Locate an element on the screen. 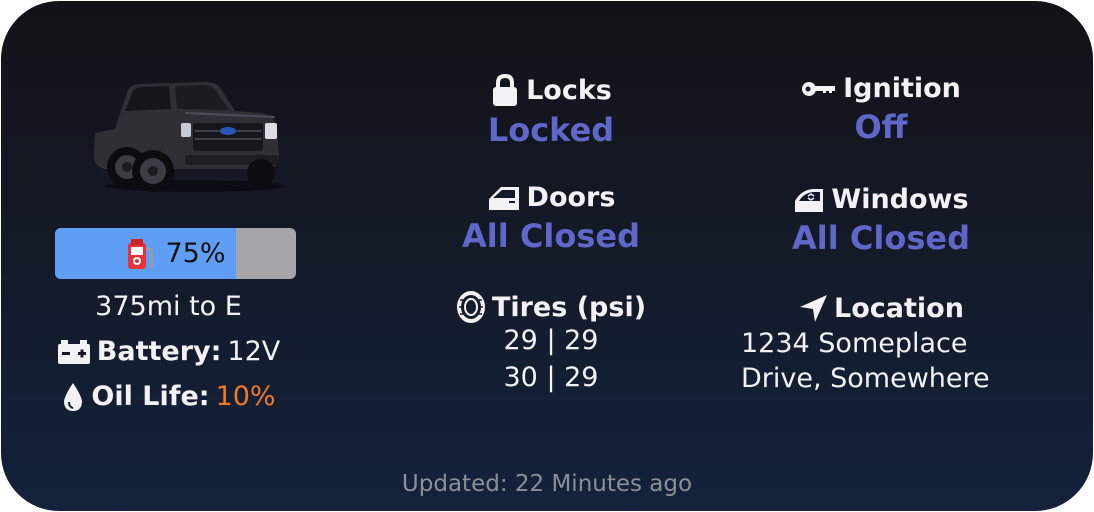 The height and width of the screenshot is (512, 1094). battery-status: Battery: 12V is located at coordinates (168, 351).